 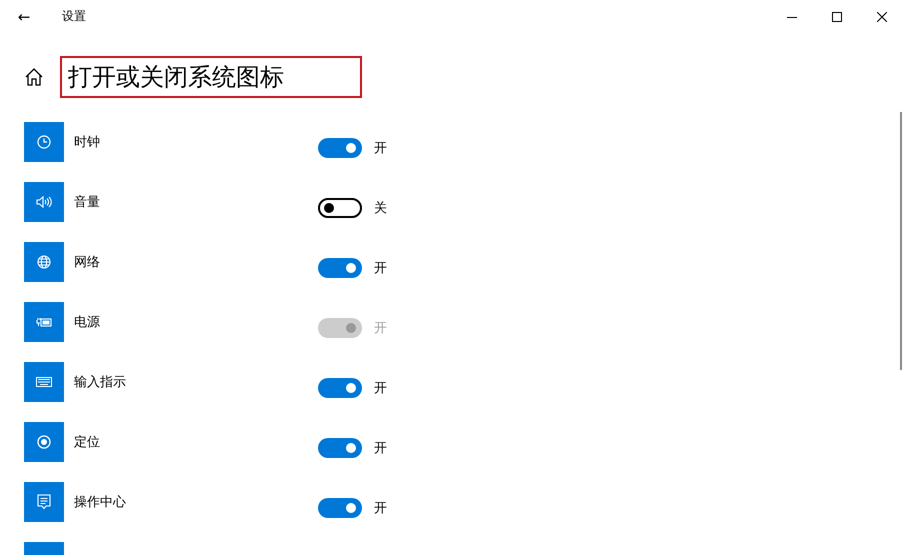 What do you see at coordinates (44, 442) in the screenshot?
I see `location-dot-icon` at bounding box center [44, 442].